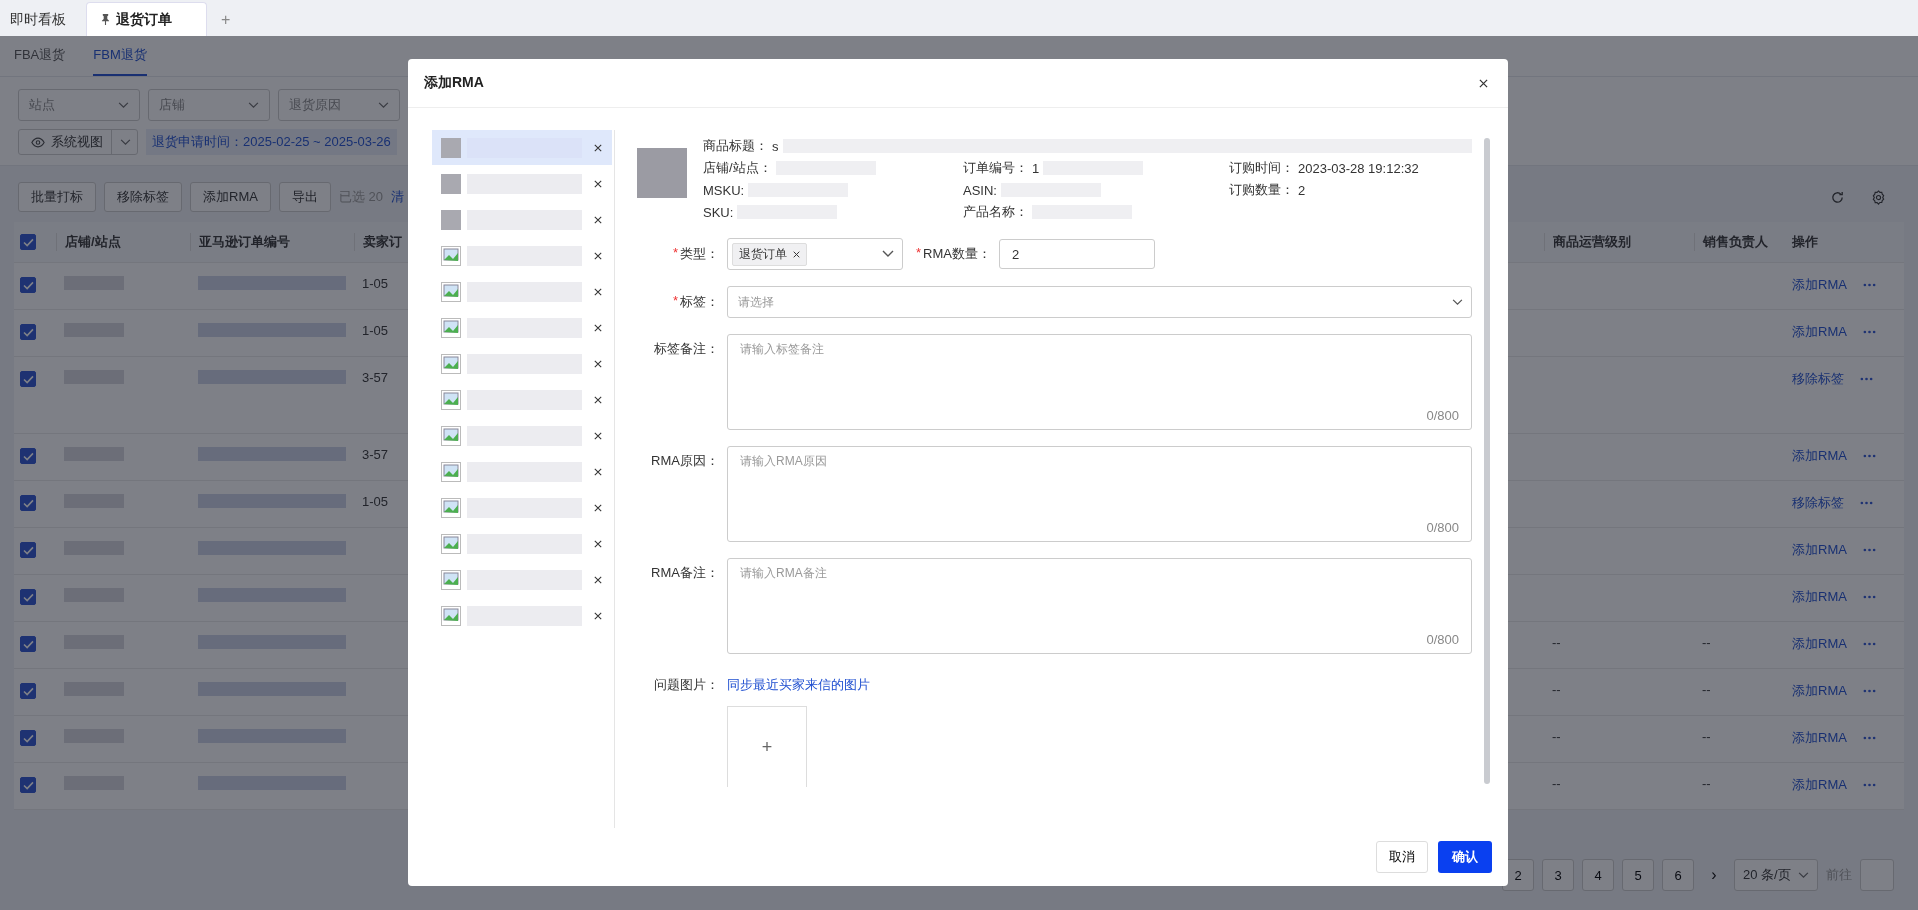 The image size is (1918, 910). Describe the element at coordinates (143, 197) in the screenshot. I see `toolbar-button: 移除标签` at that location.